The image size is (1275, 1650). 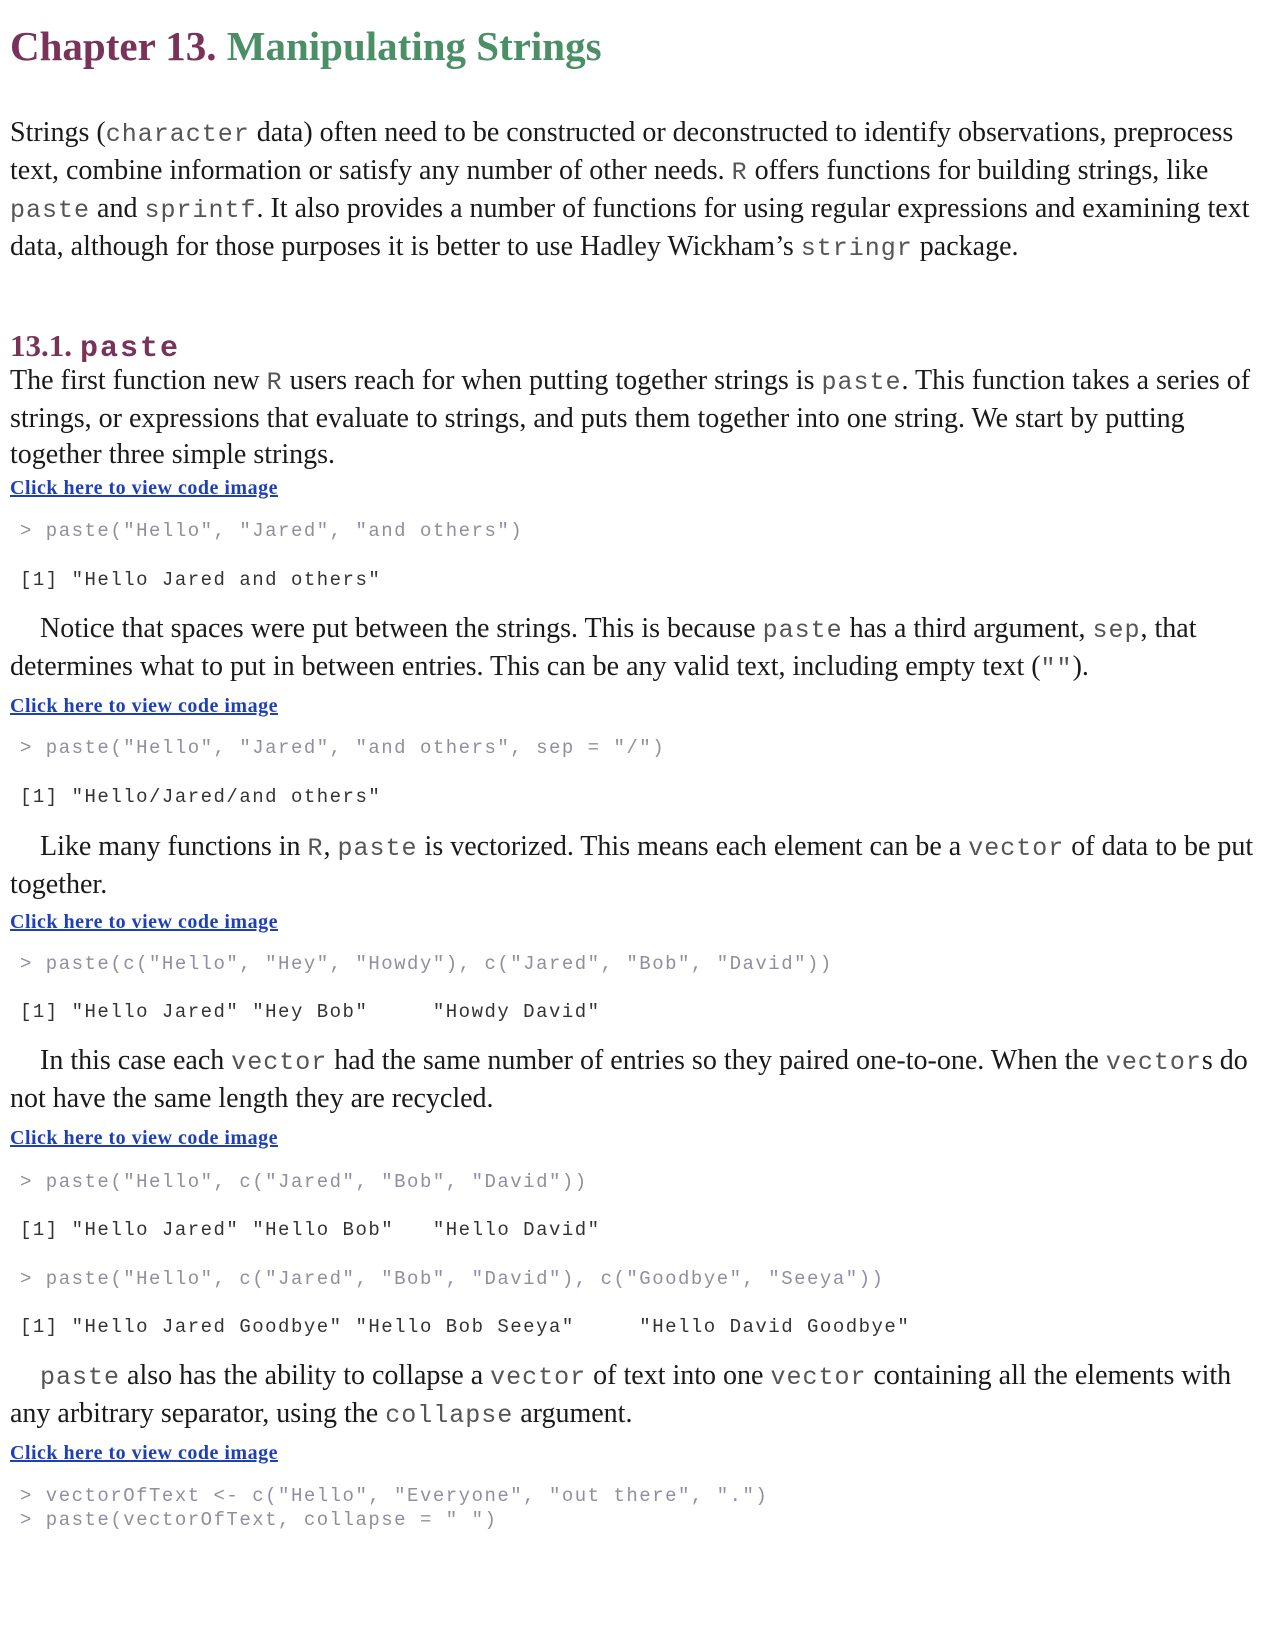 I want to click on view-code-image-link-4: Click here to view code image, so click(x=144, y=1138).